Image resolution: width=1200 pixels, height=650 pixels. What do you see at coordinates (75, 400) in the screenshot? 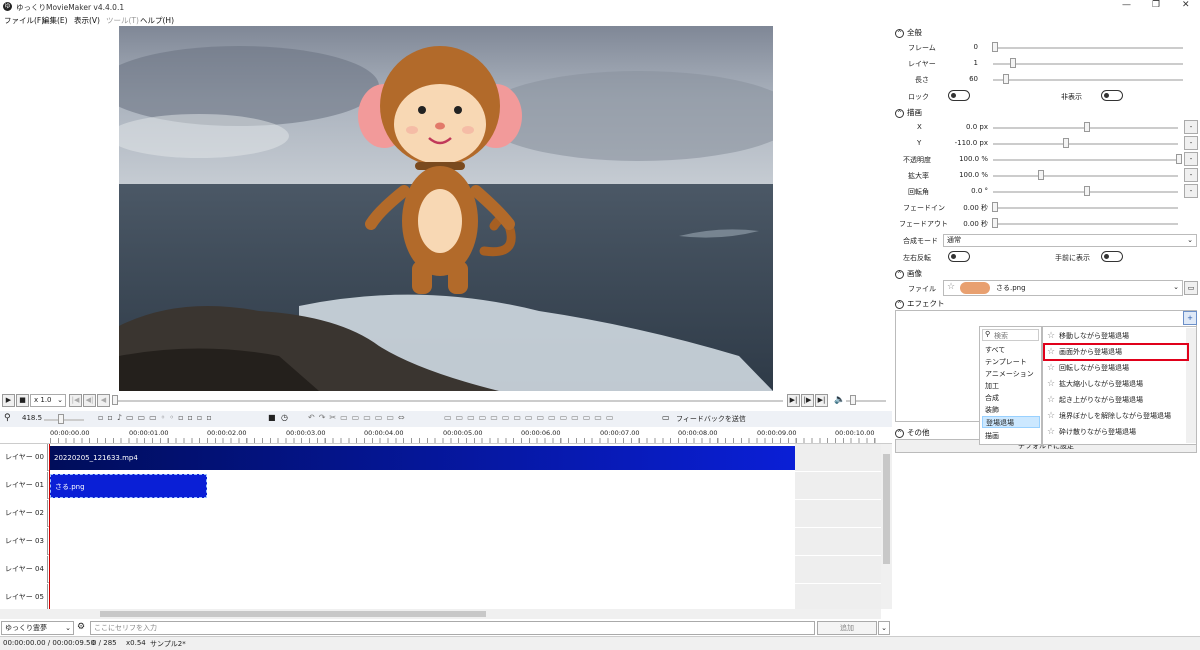
I see `skip-start-icon: |◀` at bounding box center [75, 400].